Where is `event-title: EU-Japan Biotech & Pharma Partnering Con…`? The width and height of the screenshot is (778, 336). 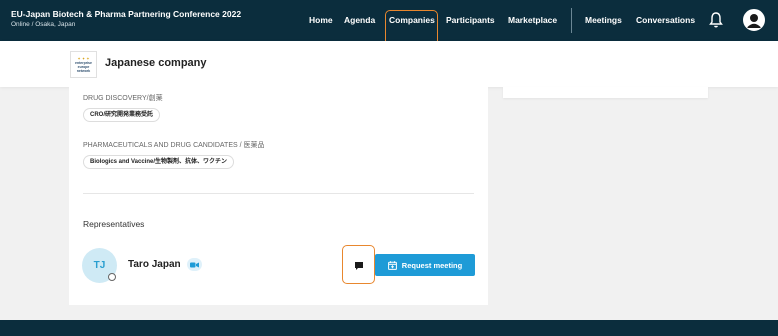
event-title: EU-Japan Biotech & Pharma Partnering Con… is located at coordinates (126, 14).